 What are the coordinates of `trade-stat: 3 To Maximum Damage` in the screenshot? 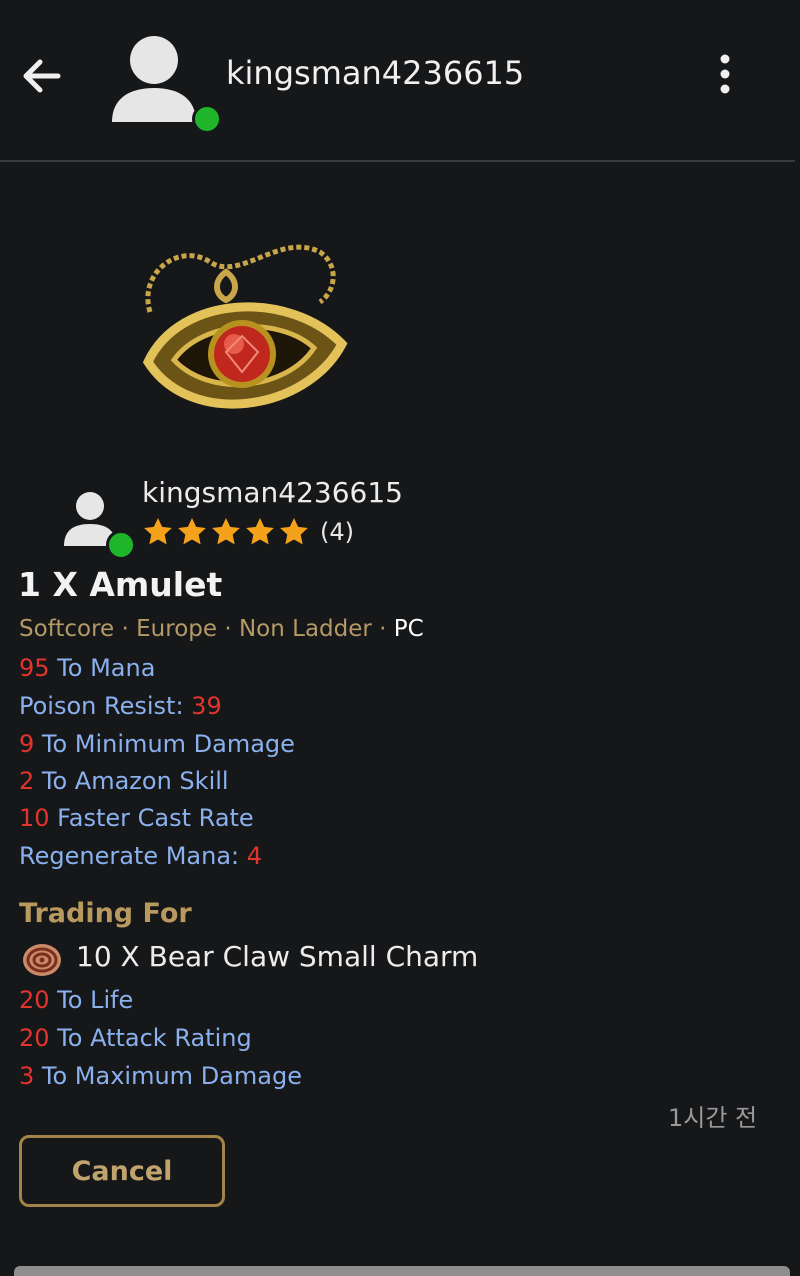 It's located at (160, 1076).